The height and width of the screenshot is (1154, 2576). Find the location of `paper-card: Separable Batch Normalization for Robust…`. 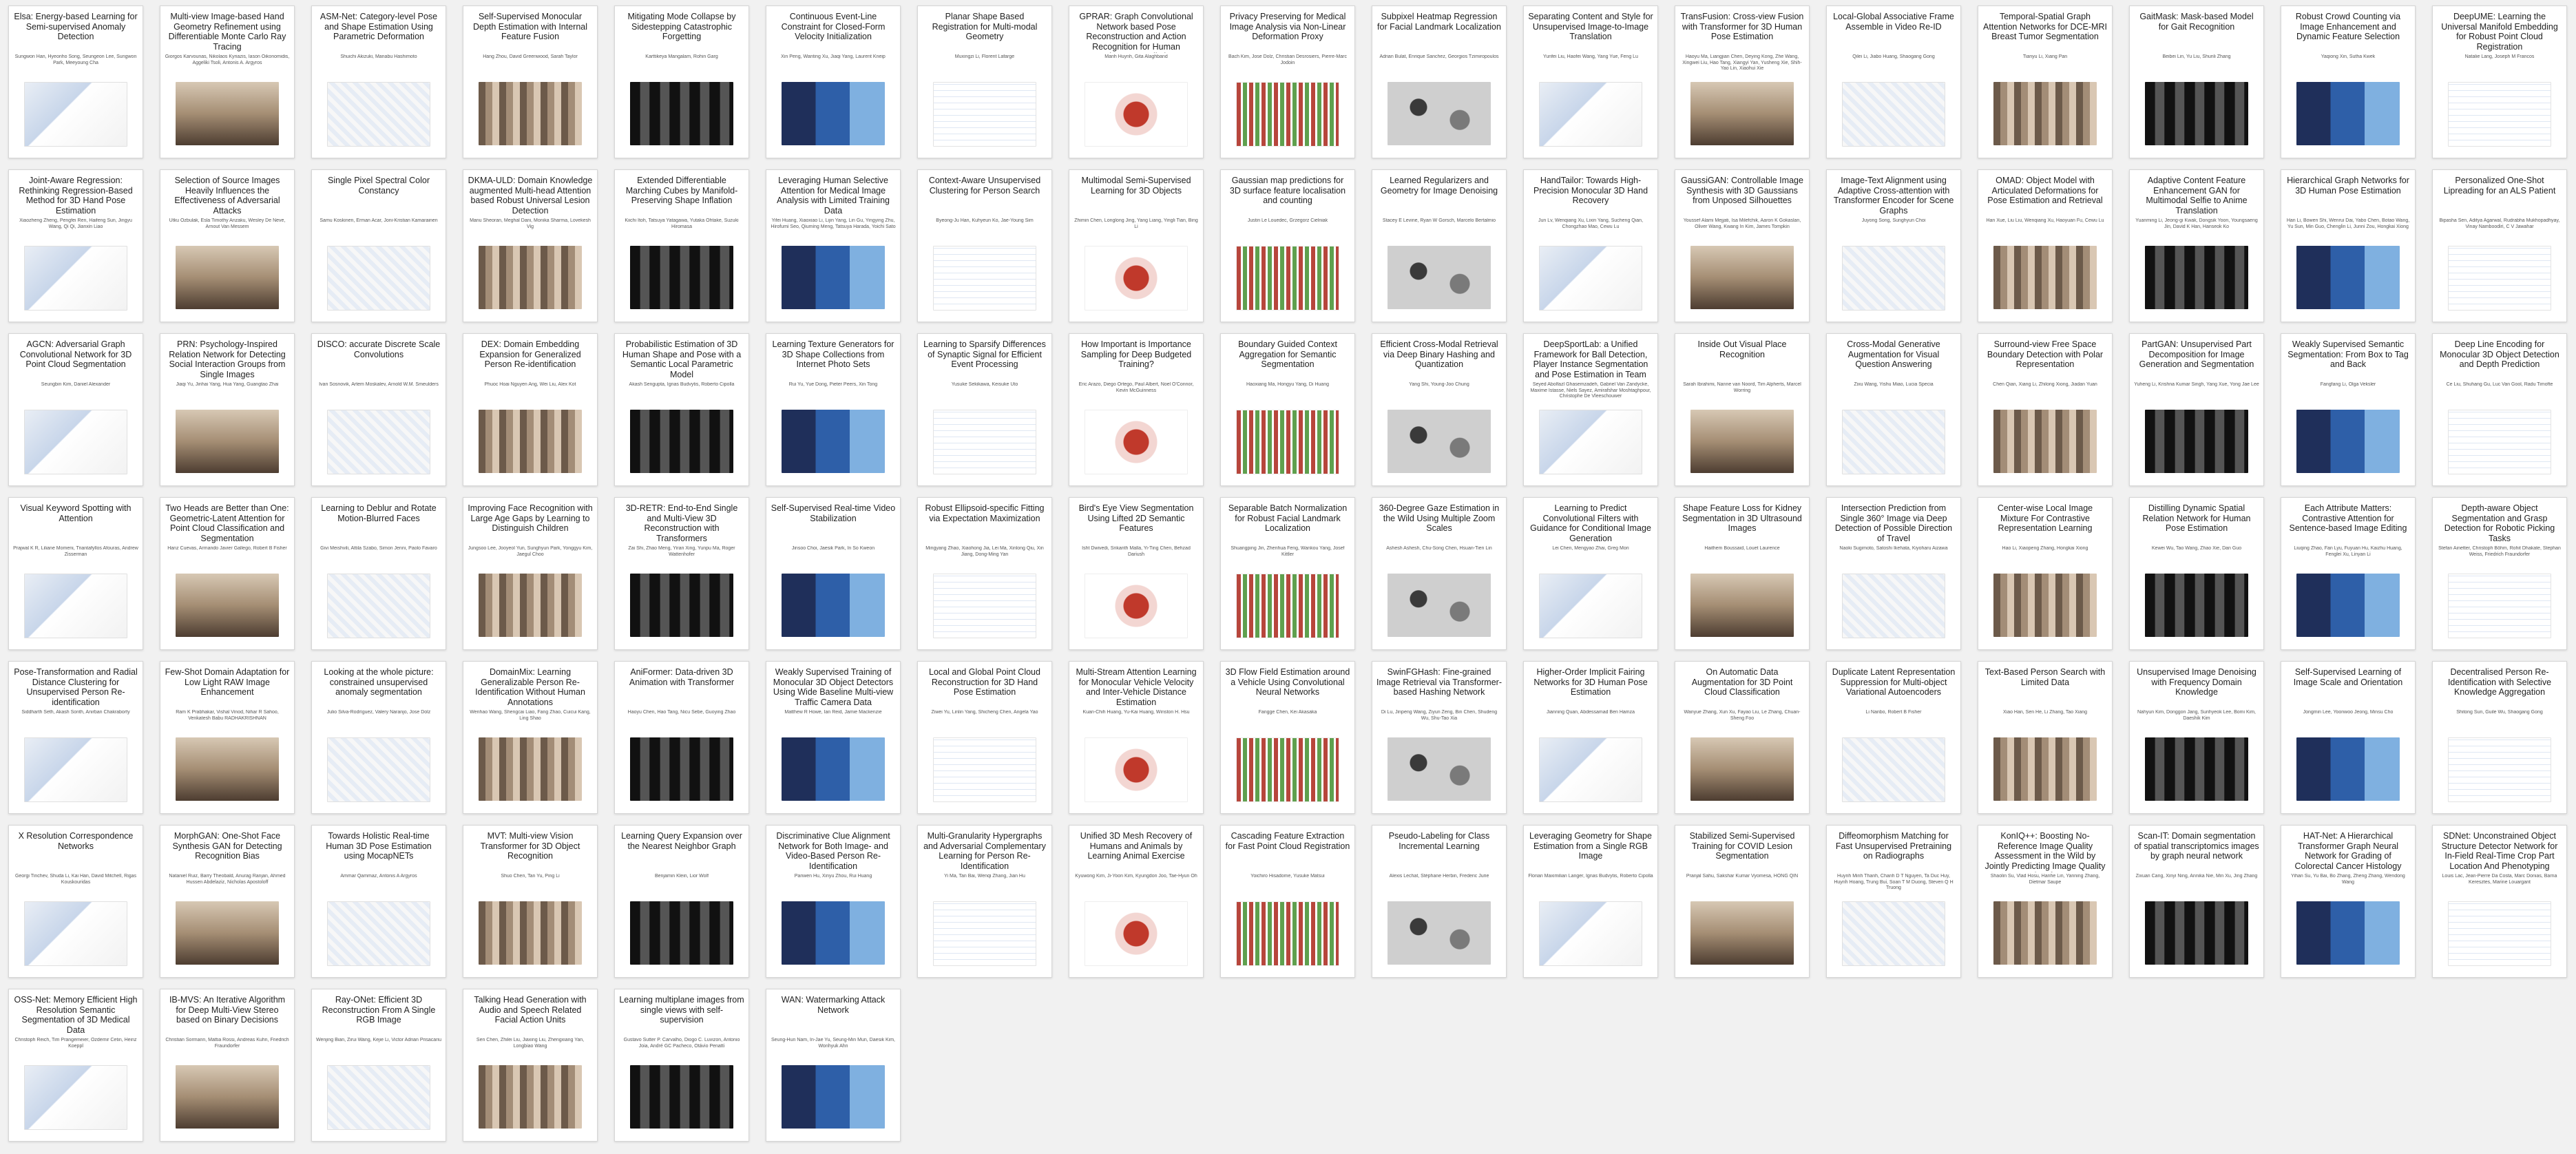

paper-card: Separable Batch Normalization for Robust… is located at coordinates (1287, 573).